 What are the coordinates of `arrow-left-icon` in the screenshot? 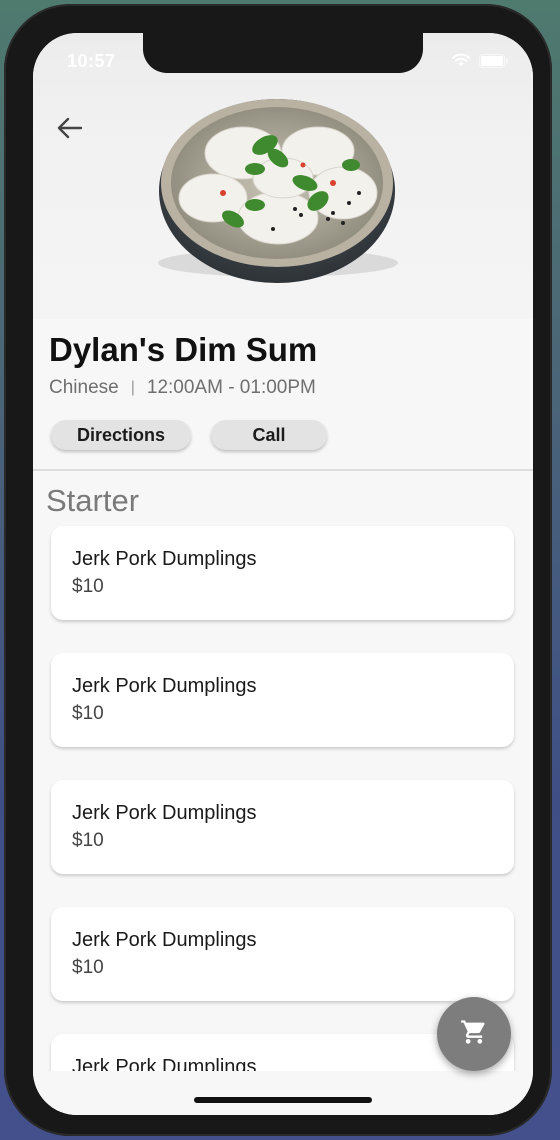 It's located at (70, 130).